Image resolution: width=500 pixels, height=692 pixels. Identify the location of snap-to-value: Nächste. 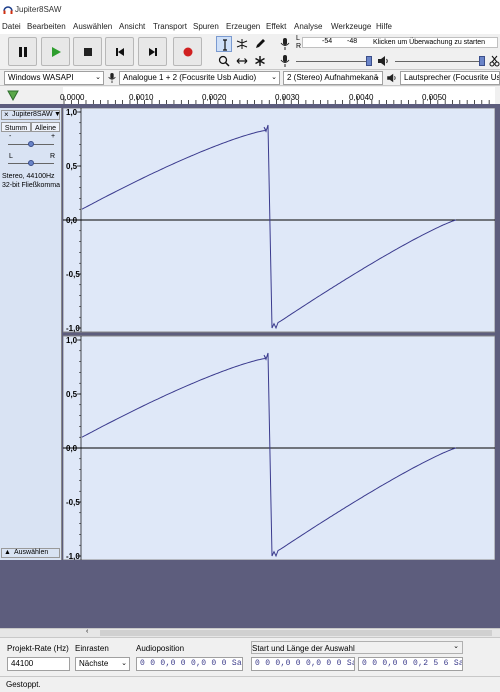
(94, 663).